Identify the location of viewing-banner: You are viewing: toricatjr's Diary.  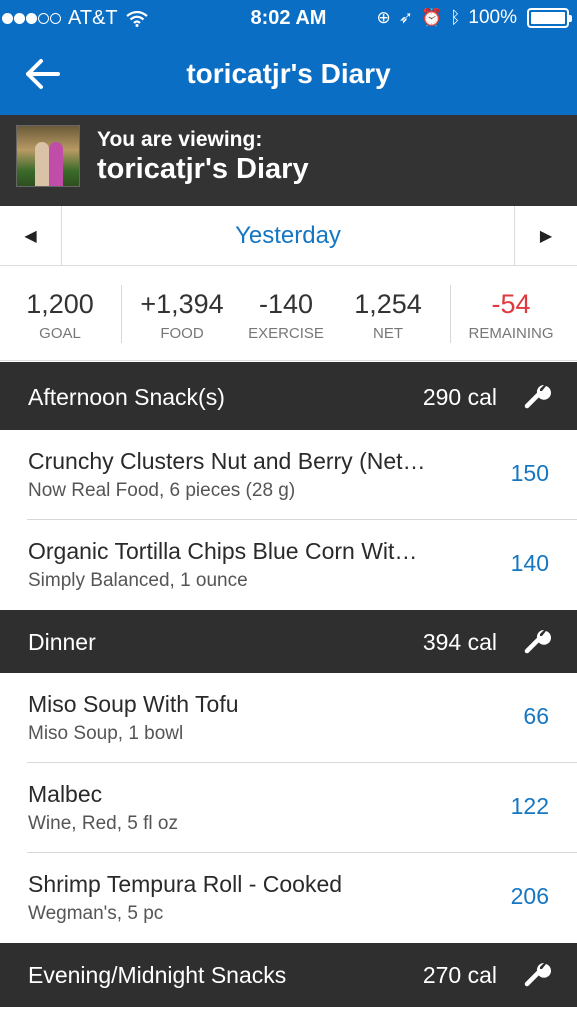
(288, 160).